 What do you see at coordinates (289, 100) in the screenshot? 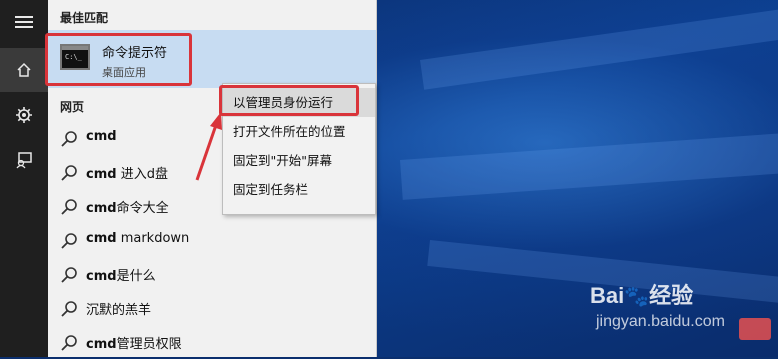
I see `annotation-box-run-as-admin` at bounding box center [289, 100].